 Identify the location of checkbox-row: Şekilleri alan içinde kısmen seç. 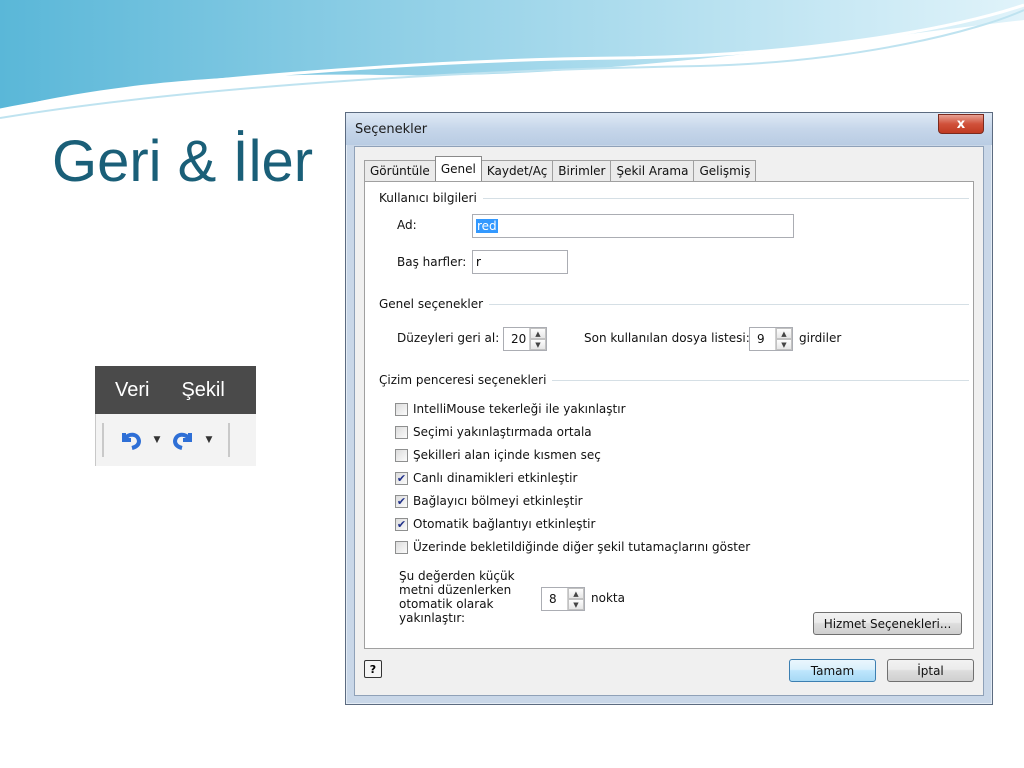
(498, 455).